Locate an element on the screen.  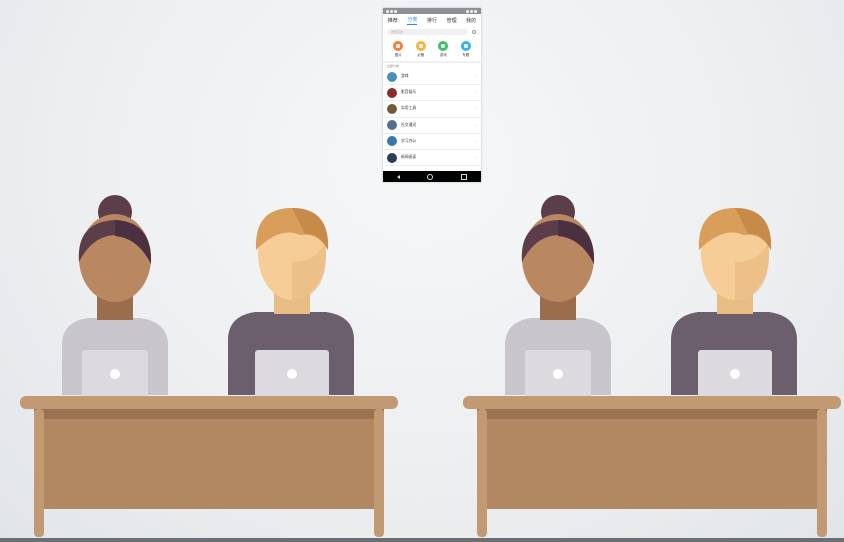
top-tabs: 推荐 分类 排行 管理 我的 is located at coordinates (432, 20).